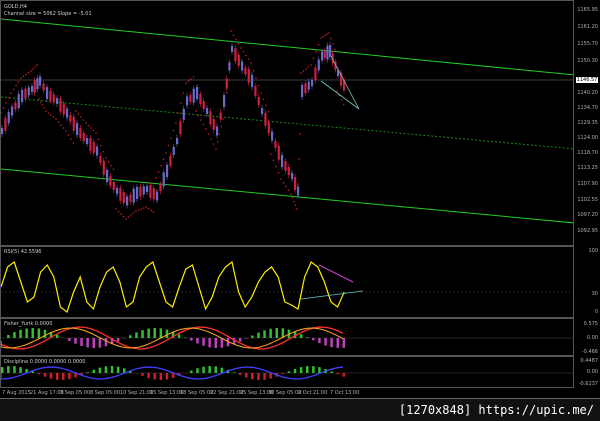 Image resolution: width=600 pixels, height=421 pixels. What do you see at coordinates (287, 337) in the screenshot?
I see `fisher-pane: Fisher_Yurik 0.0000` at bounding box center [287, 337].